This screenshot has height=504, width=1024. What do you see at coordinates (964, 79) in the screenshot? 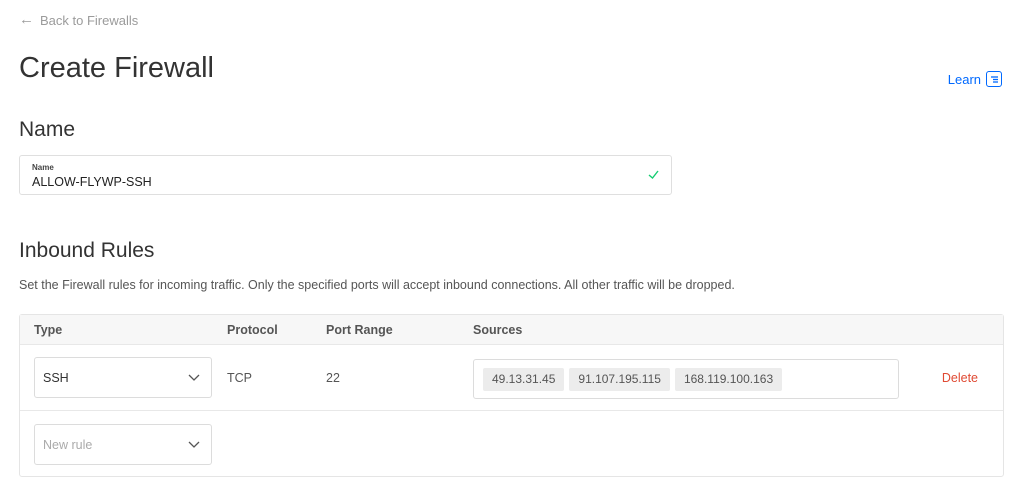
I see `learn-label: Learn` at bounding box center [964, 79].